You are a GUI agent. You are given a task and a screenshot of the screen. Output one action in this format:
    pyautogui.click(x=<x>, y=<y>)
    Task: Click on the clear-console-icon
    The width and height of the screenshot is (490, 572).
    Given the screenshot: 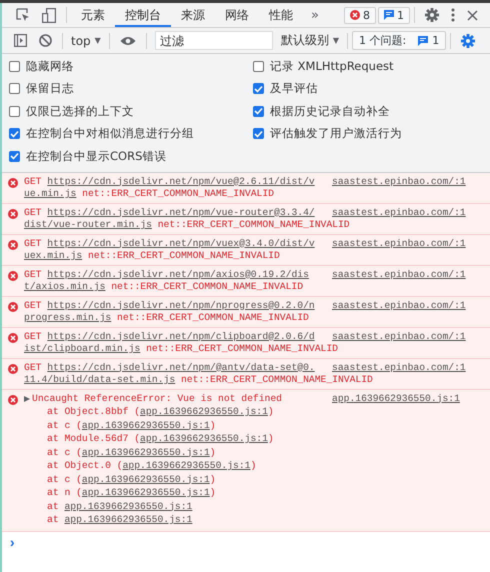 What is the action you would take?
    pyautogui.click(x=45, y=40)
    